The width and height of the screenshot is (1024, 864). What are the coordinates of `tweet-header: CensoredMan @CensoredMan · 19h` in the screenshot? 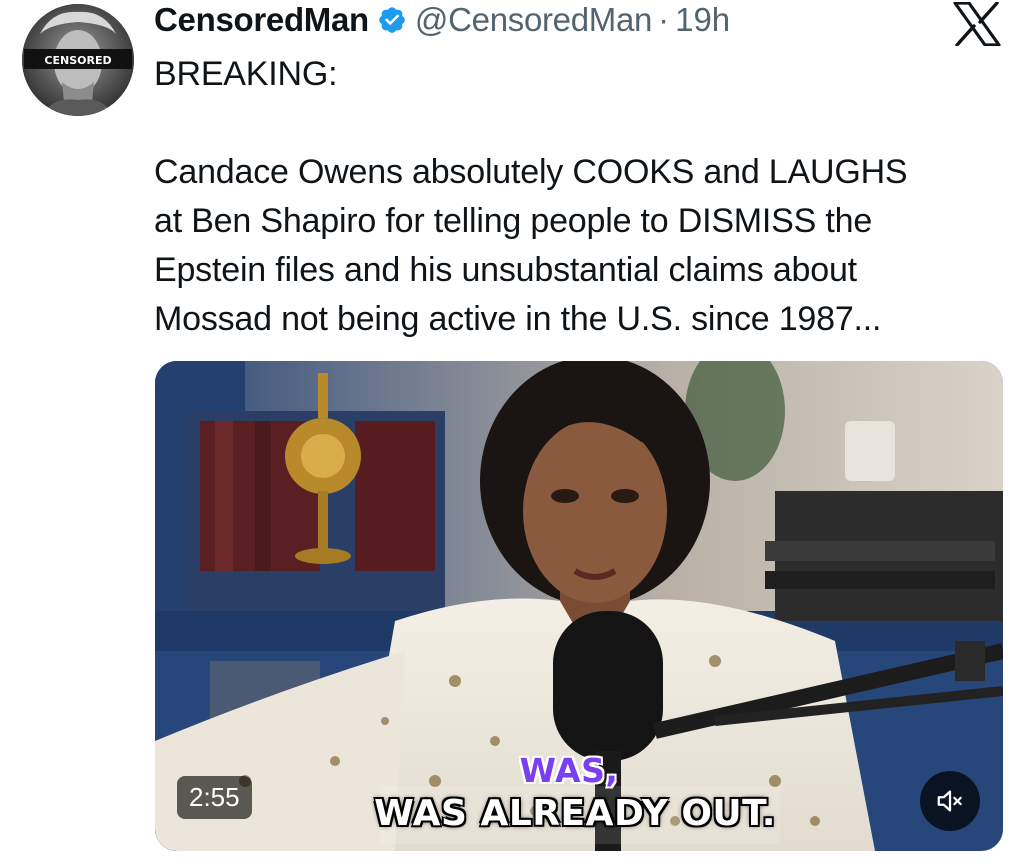 It's located at (442, 20).